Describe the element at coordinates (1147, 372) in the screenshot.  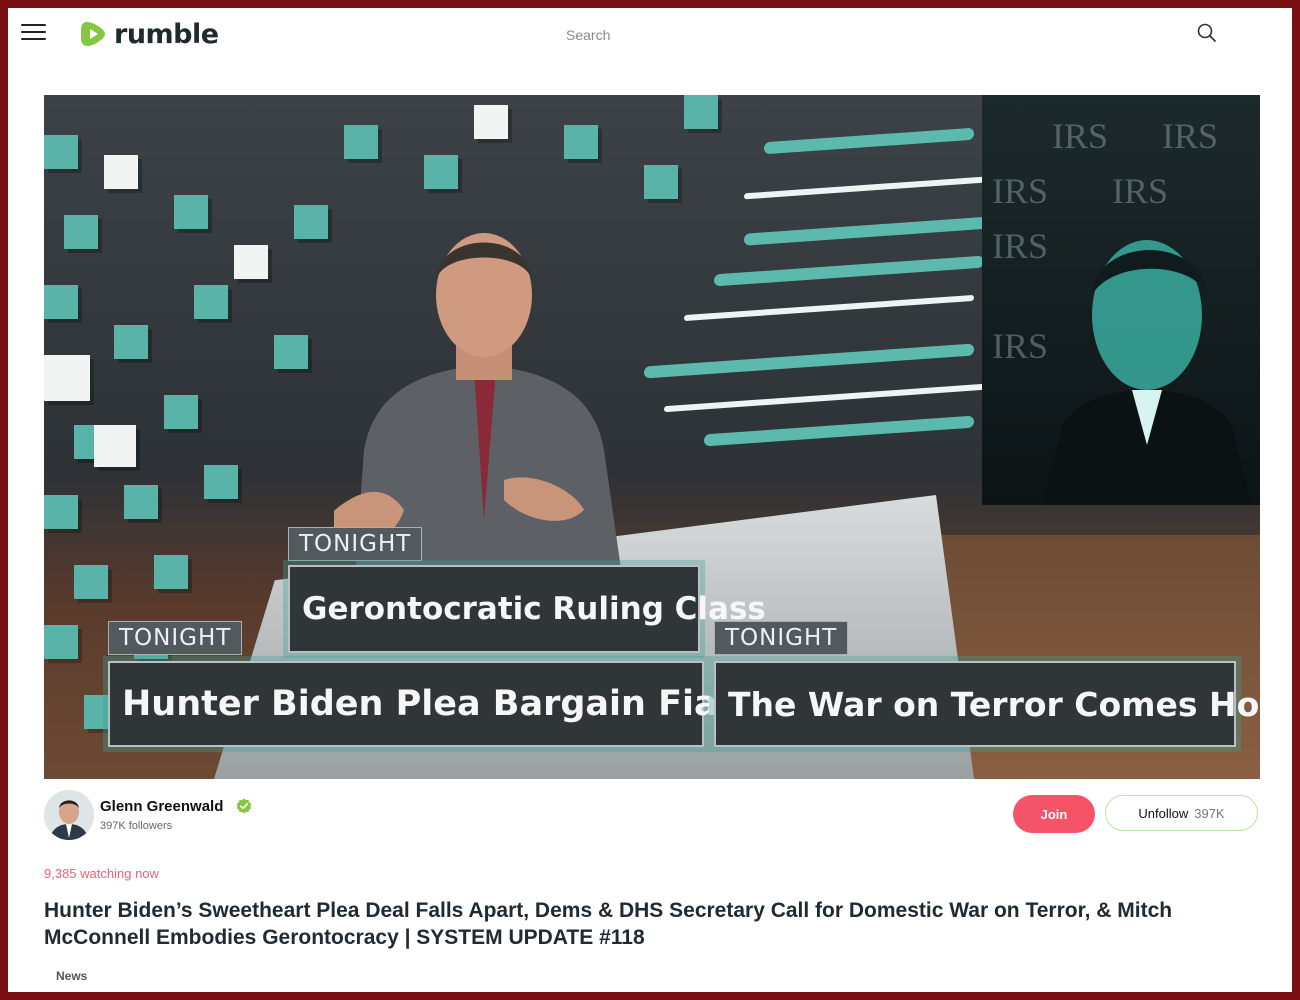
I see `portrait-figure` at that location.